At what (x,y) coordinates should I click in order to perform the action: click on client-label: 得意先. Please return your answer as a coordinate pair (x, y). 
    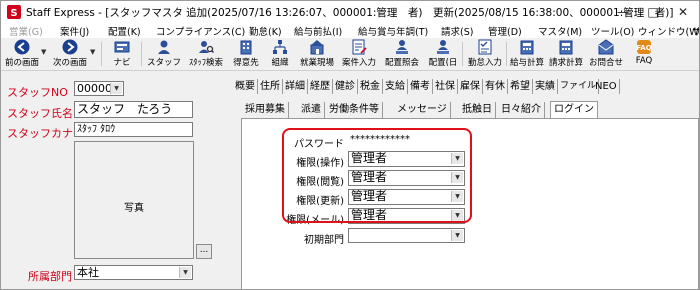
    Looking at the image, I should click on (246, 63).